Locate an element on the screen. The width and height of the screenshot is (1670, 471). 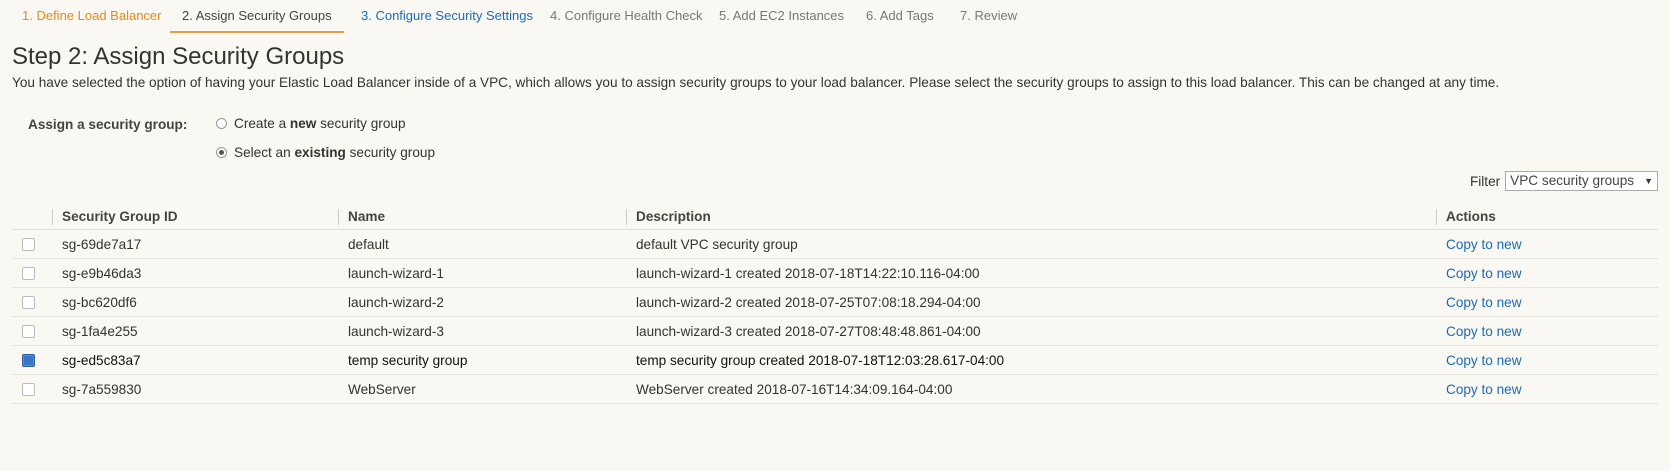
name-cell: launch-wizard-2 is located at coordinates (482, 302).